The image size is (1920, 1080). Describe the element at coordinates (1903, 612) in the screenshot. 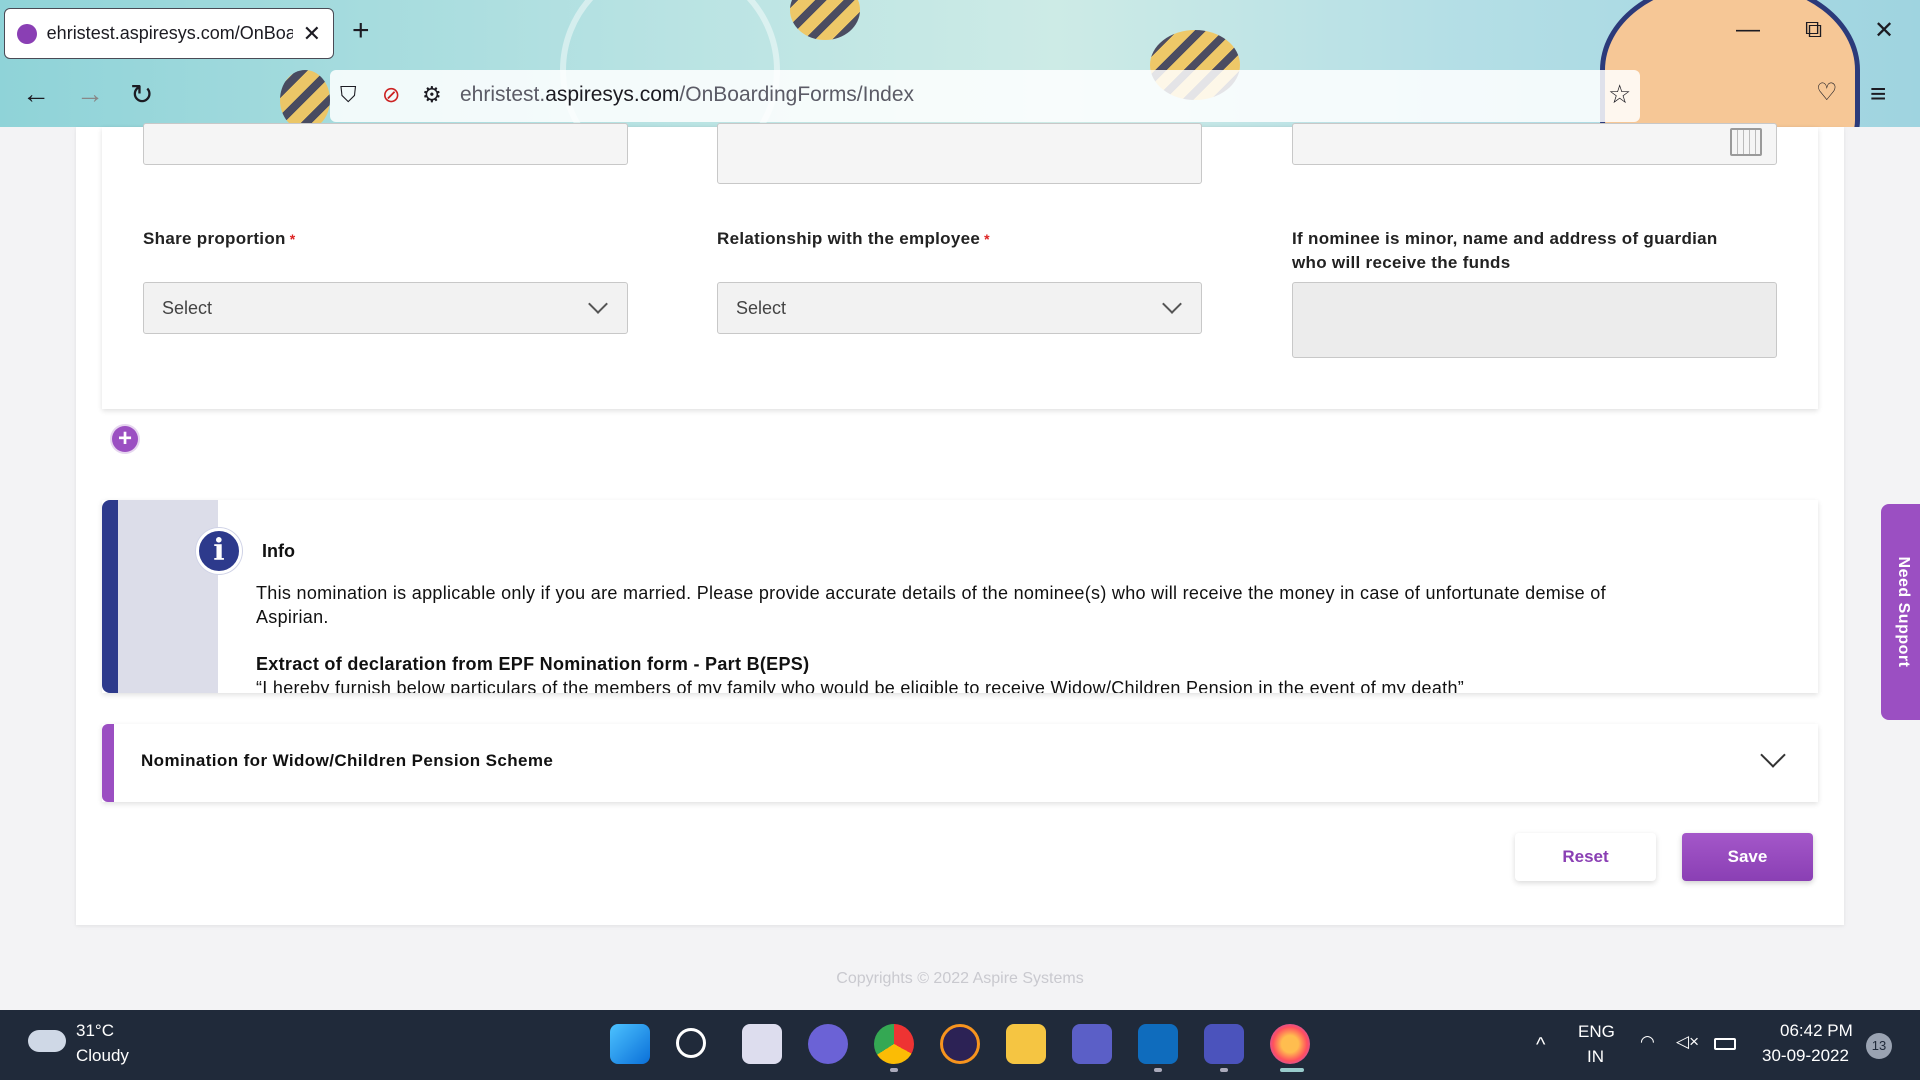

I see `need-support-label: Need Support` at that location.